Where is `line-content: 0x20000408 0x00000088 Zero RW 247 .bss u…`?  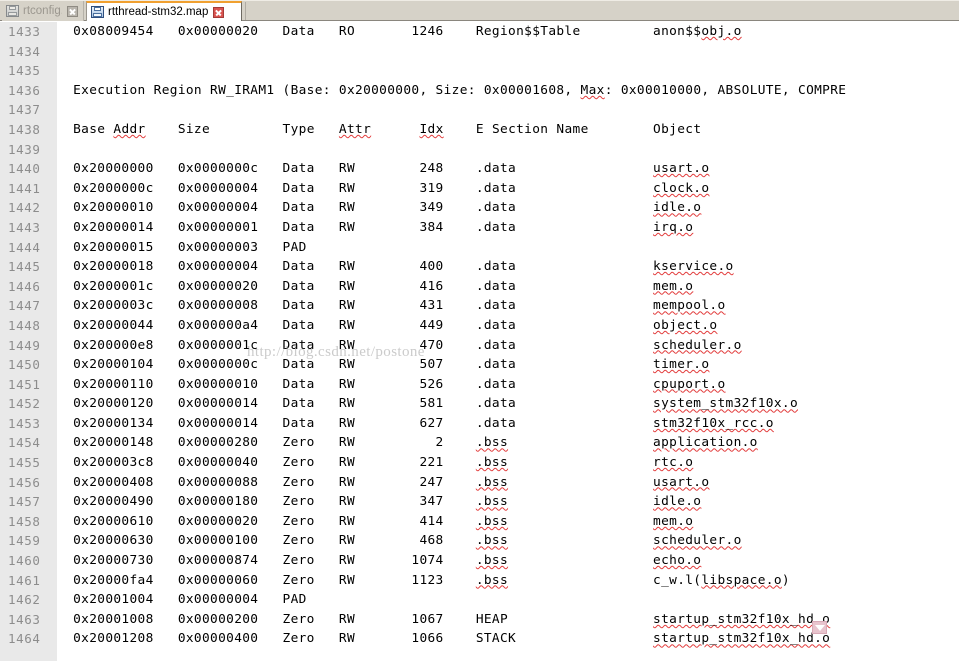
line-content: 0x20000408 0x00000088 Zero RW 247 .bss u… is located at coordinates (383, 482).